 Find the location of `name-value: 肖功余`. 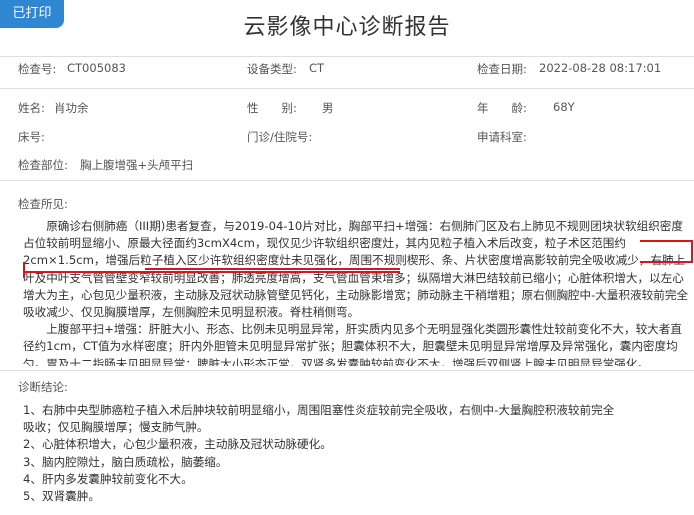

name-value: 肖功余 is located at coordinates (71, 108).